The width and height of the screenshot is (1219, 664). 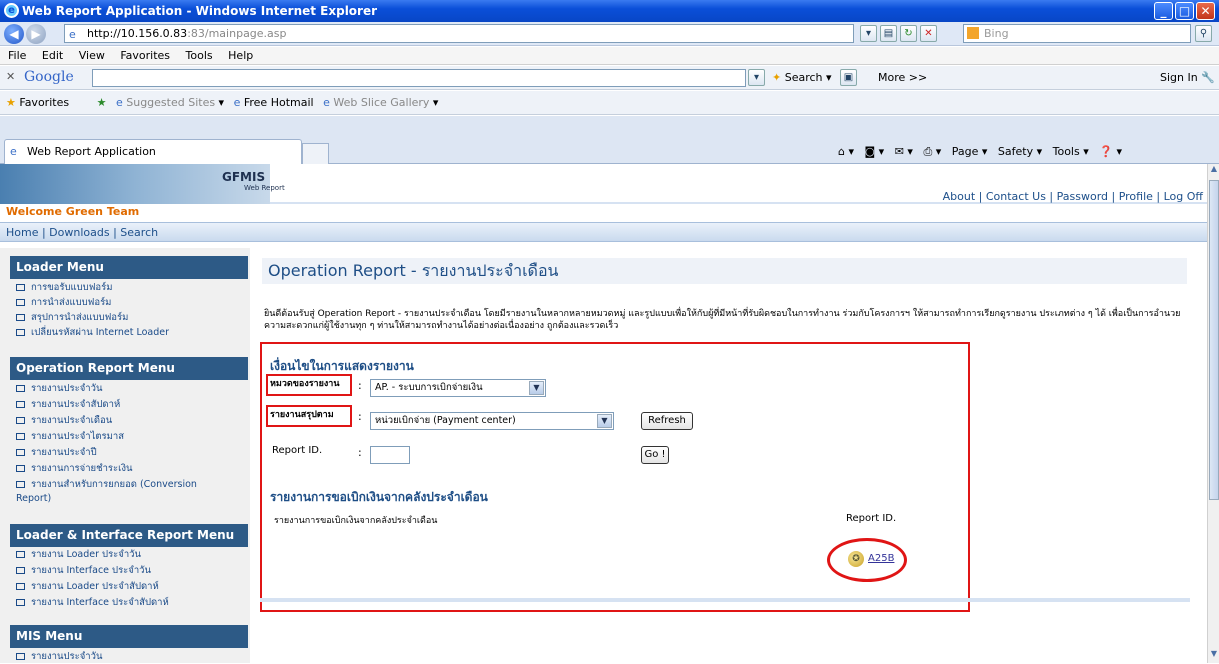 I want to click on scrollbar: ▲ ▼, so click(x=1213, y=413).